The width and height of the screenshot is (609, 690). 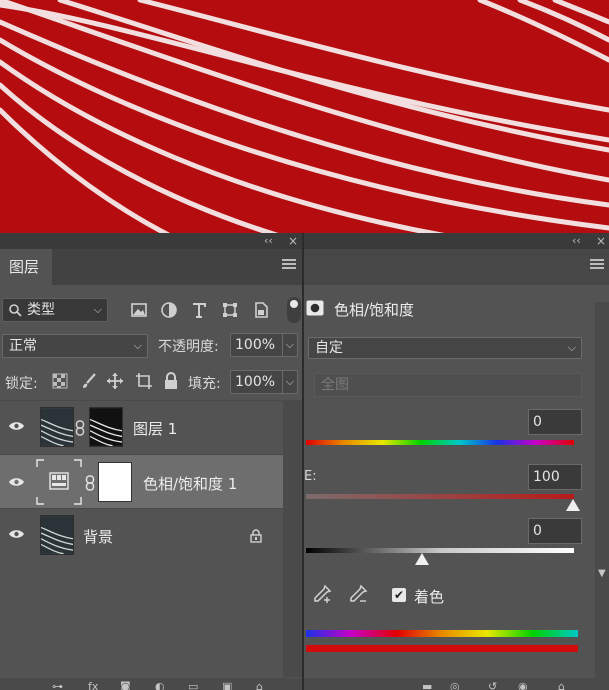 What do you see at coordinates (546, 477) in the screenshot?
I see `saturation-value: 100` at bounding box center [546, 477].